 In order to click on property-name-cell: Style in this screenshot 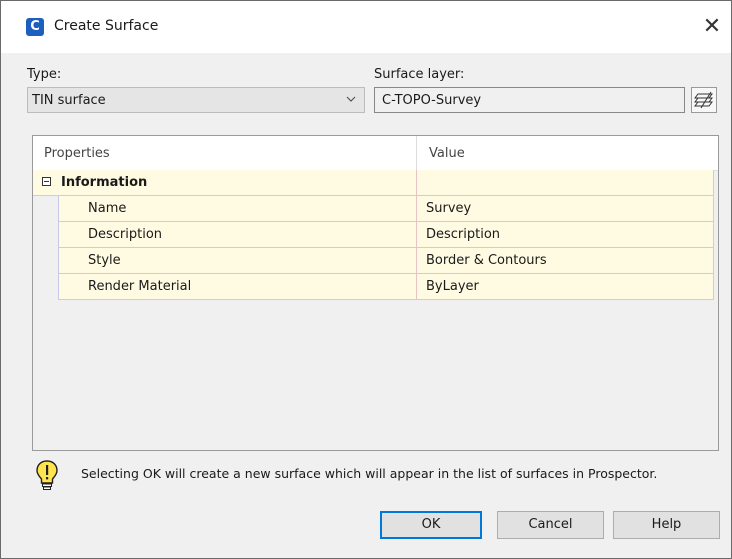, I will do `click(237, 261)`.